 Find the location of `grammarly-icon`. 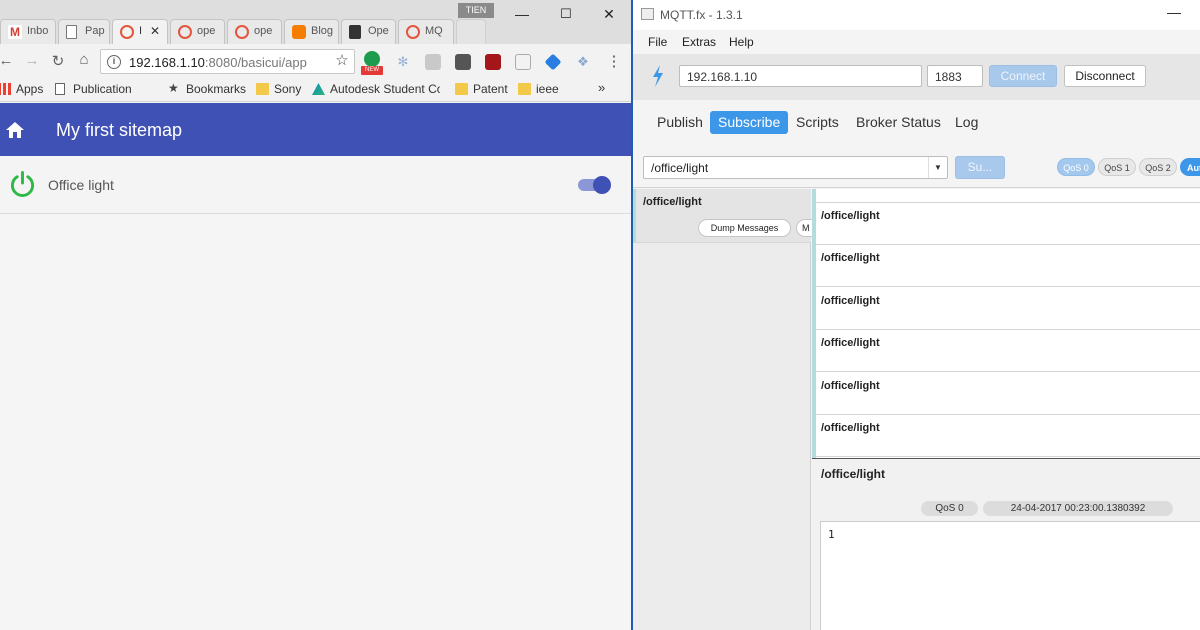

grammarly-icon is located at coordinates (372, 59).